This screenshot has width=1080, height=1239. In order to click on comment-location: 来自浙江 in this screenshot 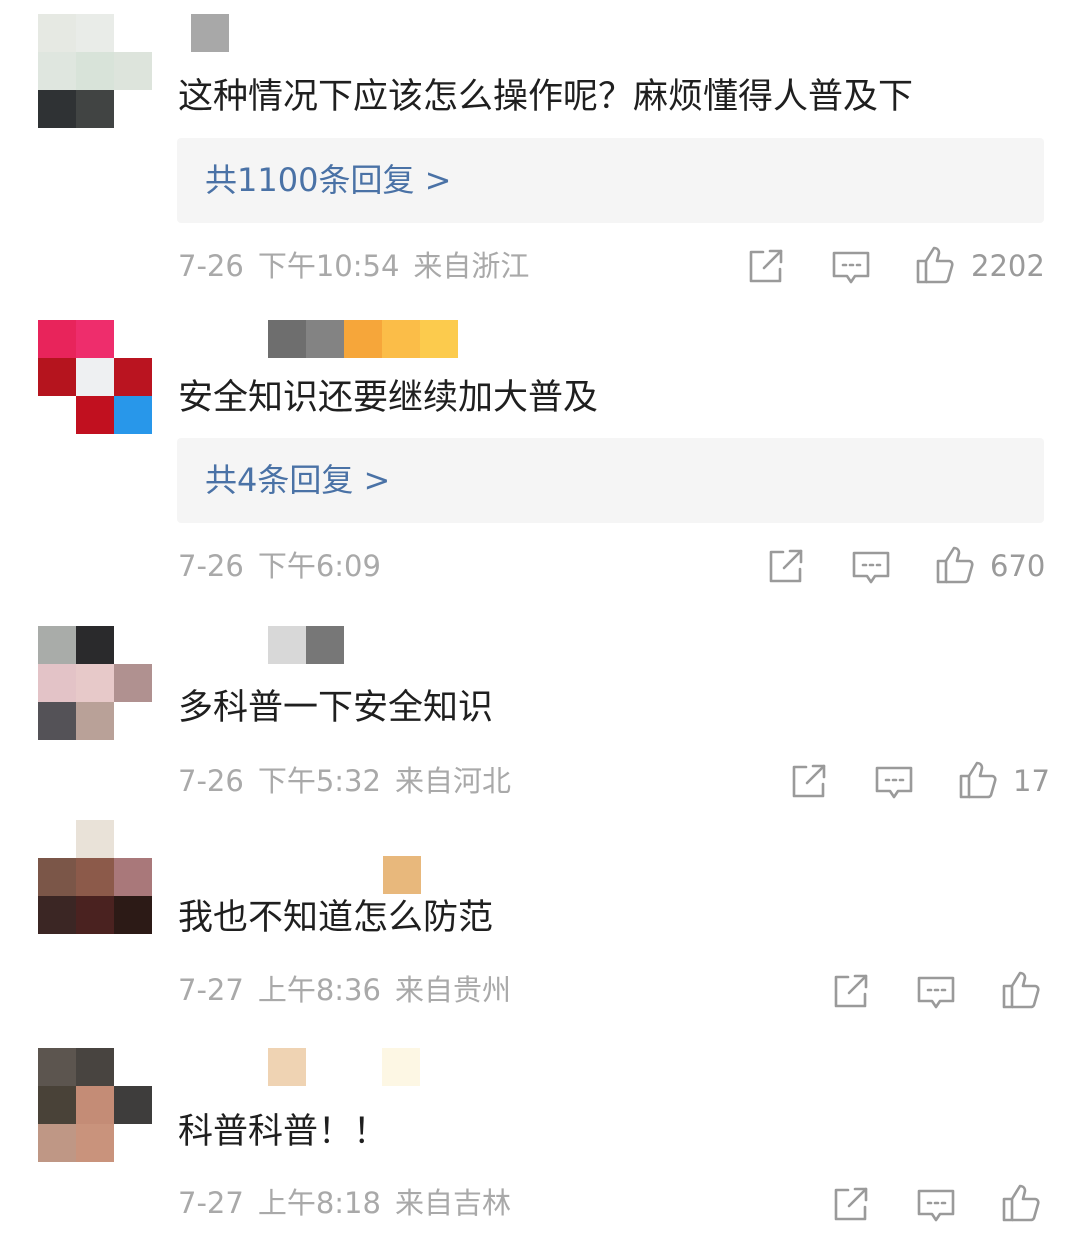, I will do `click(471, 266)`.